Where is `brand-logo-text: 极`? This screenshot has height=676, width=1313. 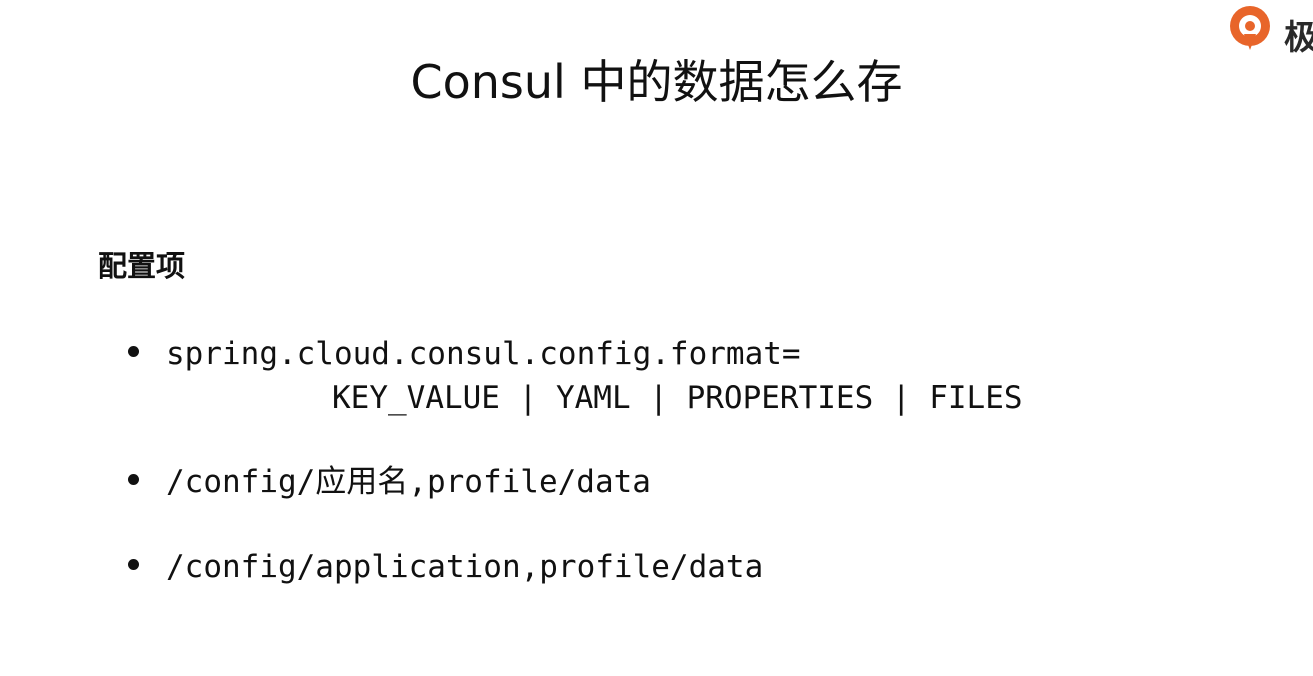 brand-logo-text: 极 is located at coordinates (1298, 37).